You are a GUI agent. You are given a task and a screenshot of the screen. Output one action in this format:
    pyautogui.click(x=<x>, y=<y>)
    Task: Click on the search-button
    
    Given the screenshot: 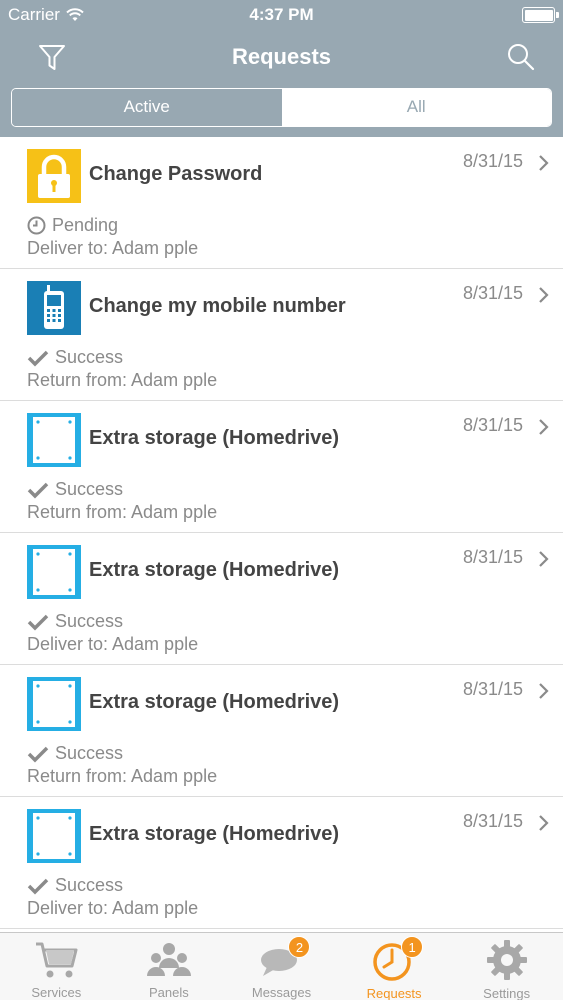 What is the action you would take?
    pyautogui.click(x=521, y=57)
    